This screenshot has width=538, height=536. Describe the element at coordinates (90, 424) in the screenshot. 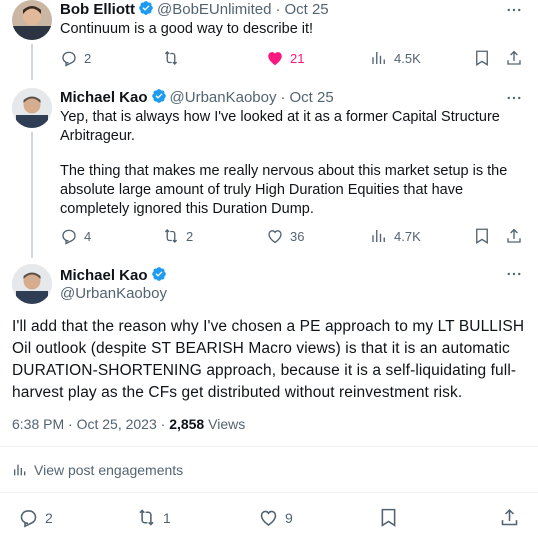

I see `tweet-timestamp: 6:38 PM · Oct 25, 2023 ·` at that location.